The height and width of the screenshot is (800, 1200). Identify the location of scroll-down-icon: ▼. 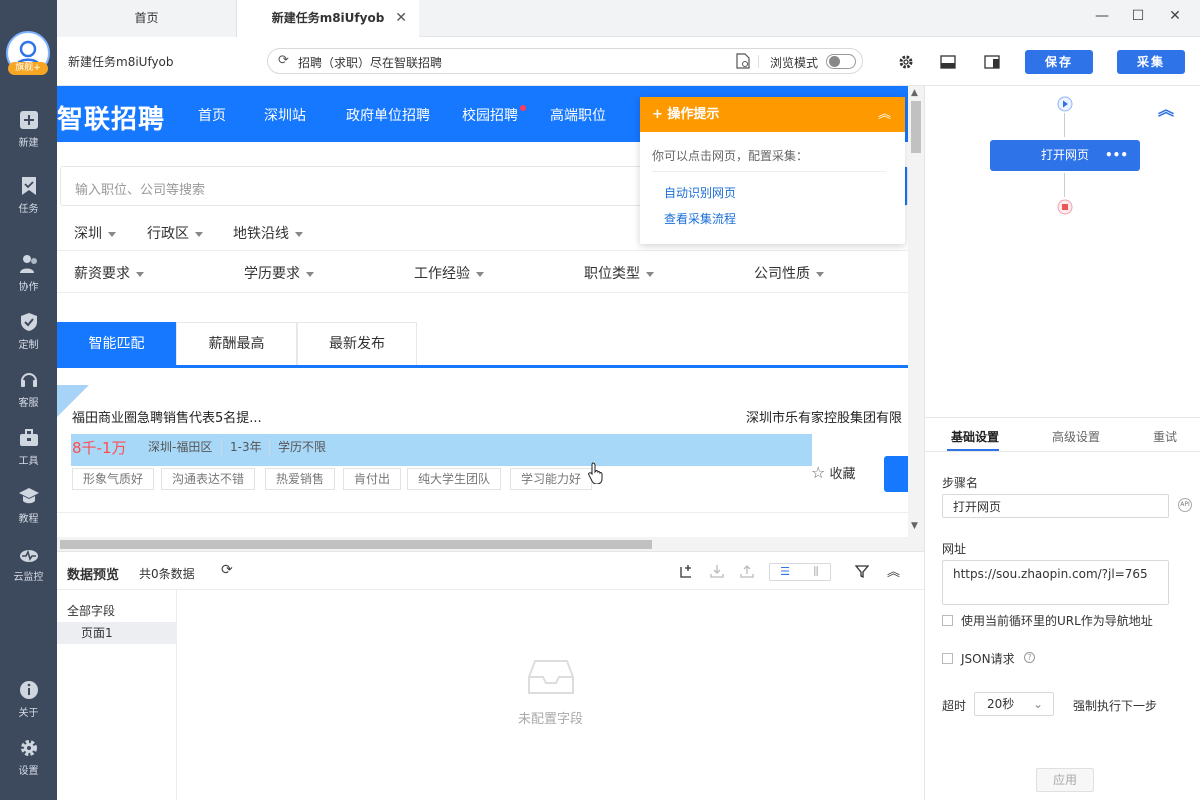
(914, 526).